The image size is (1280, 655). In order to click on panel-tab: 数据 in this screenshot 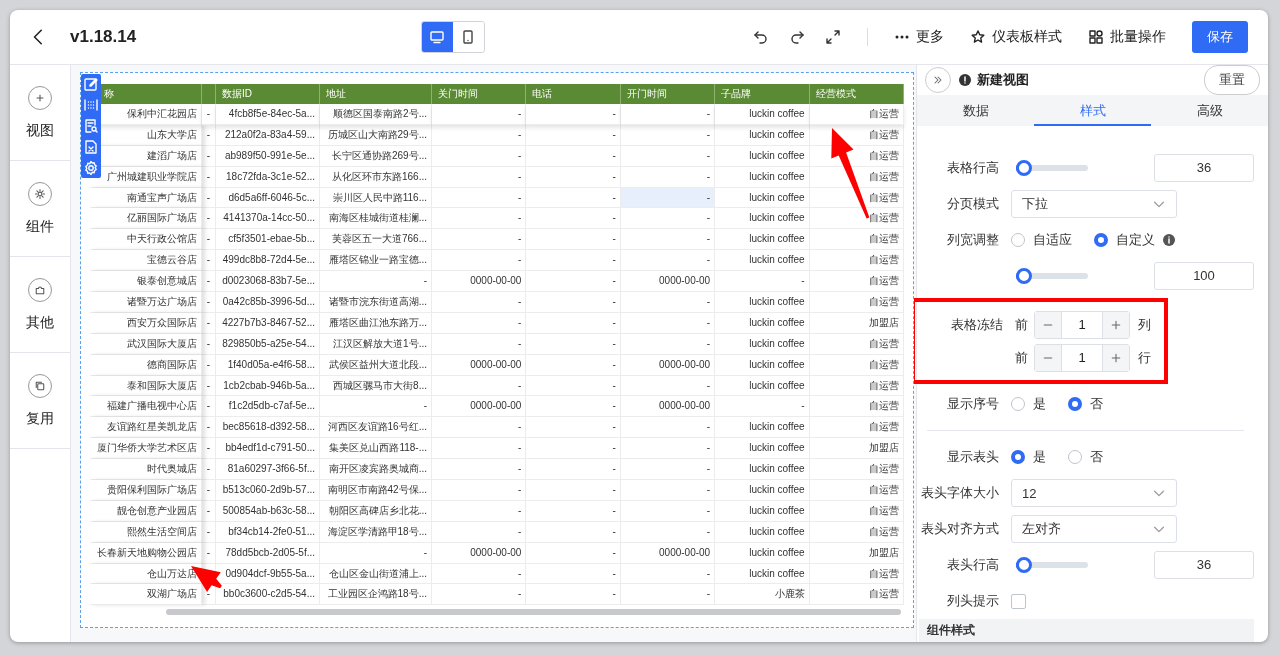, I will do `click(975, 110)`.